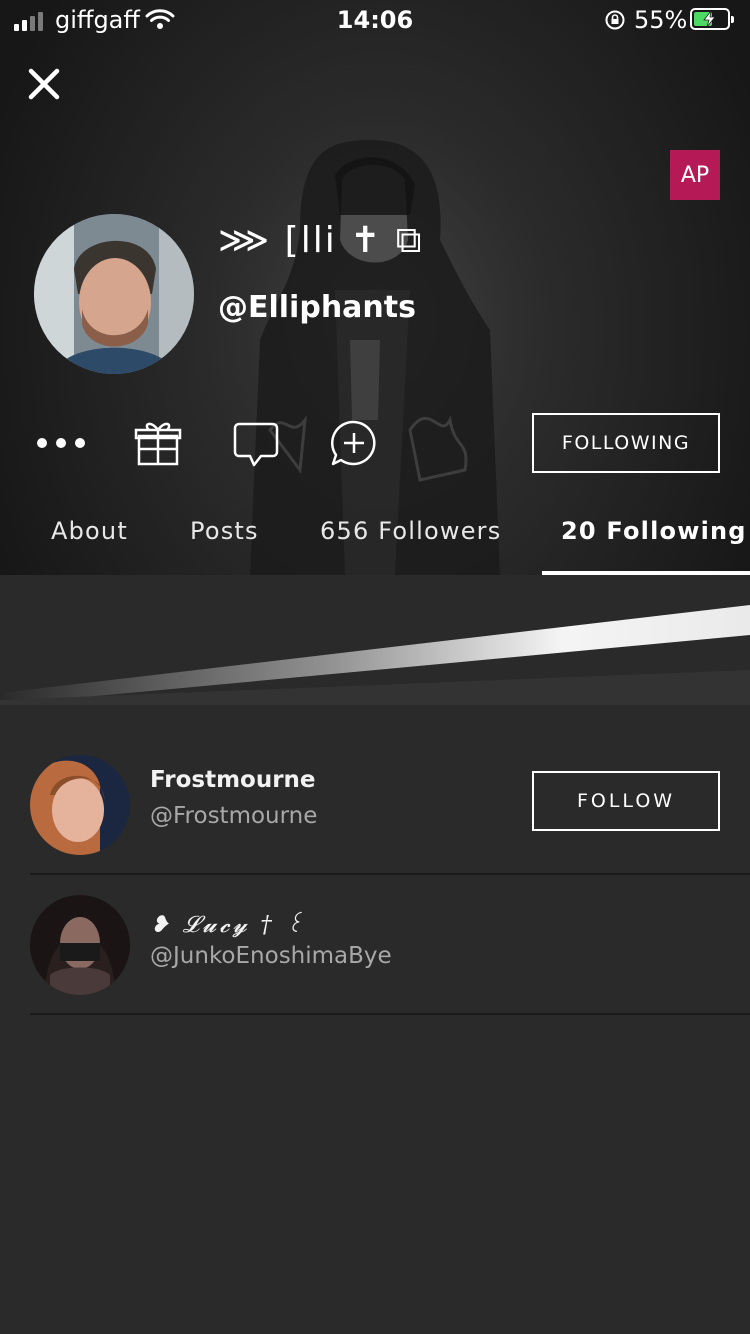 The image size is (750, 1334). What do you see at coordinates (375, 805) in the screenshot?
I see `list-item: Frostmourne @Frostmourne FOLLOW` at bounding box center [375, 805].